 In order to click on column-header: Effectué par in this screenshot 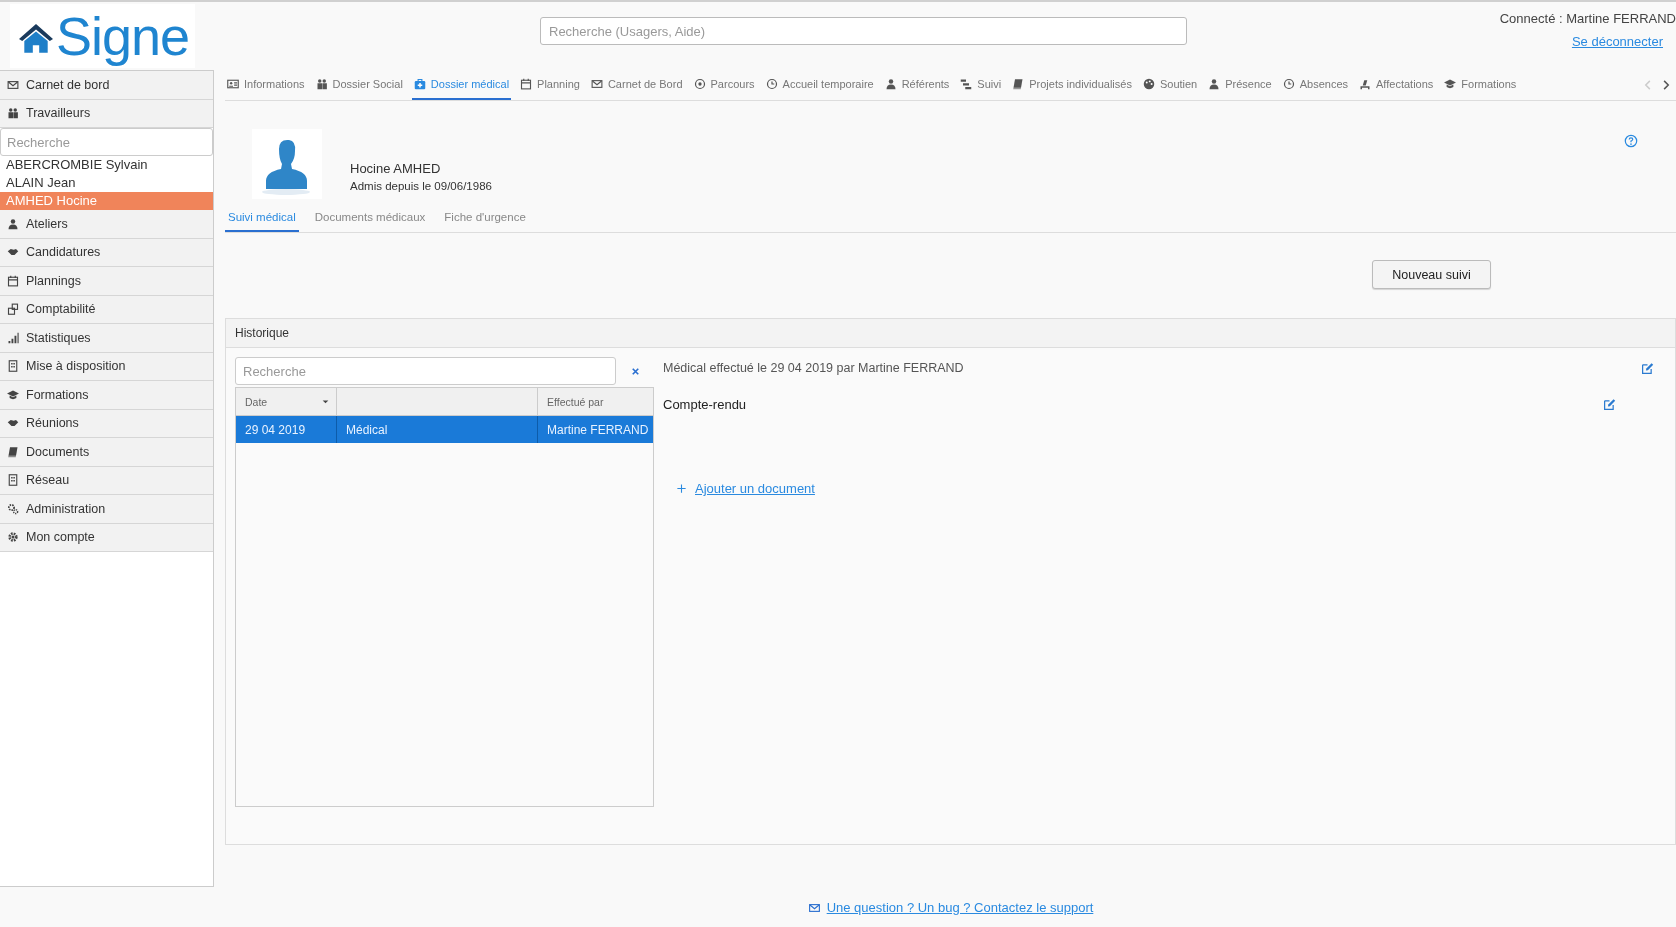, I will do `click(595, 401)`.